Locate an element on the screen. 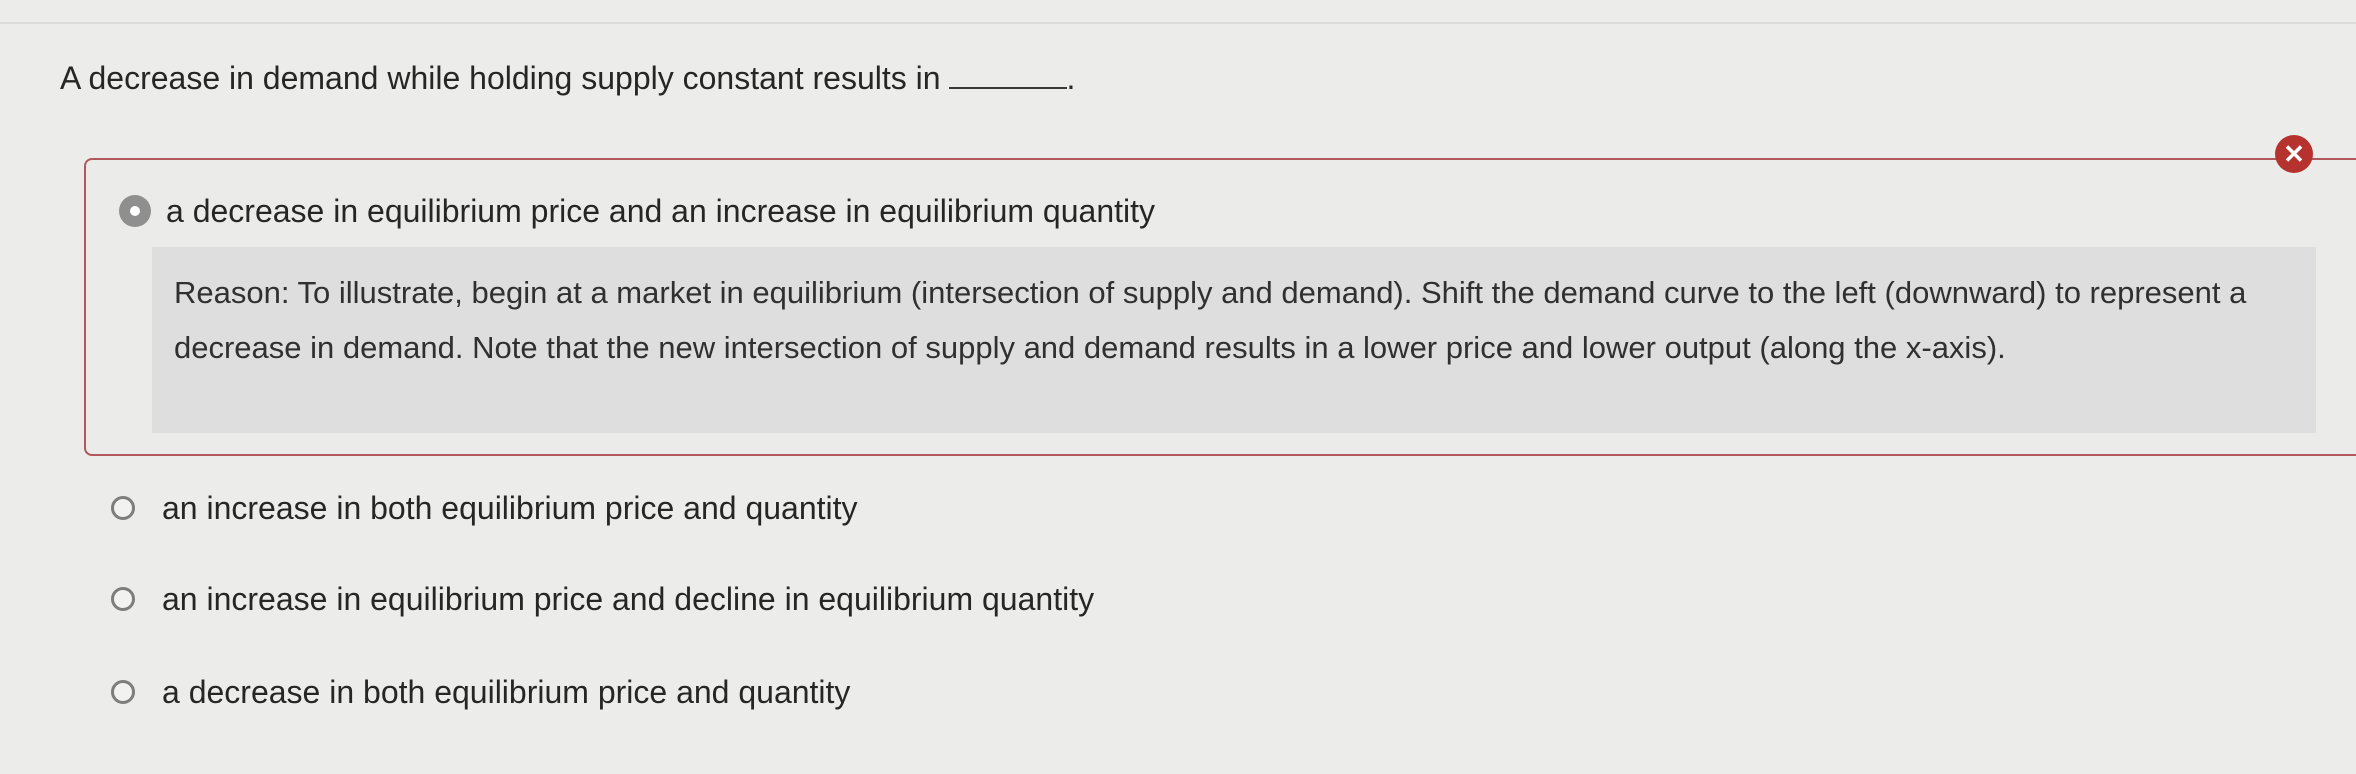  choice-2-radio is located at coordinates (123, 508).